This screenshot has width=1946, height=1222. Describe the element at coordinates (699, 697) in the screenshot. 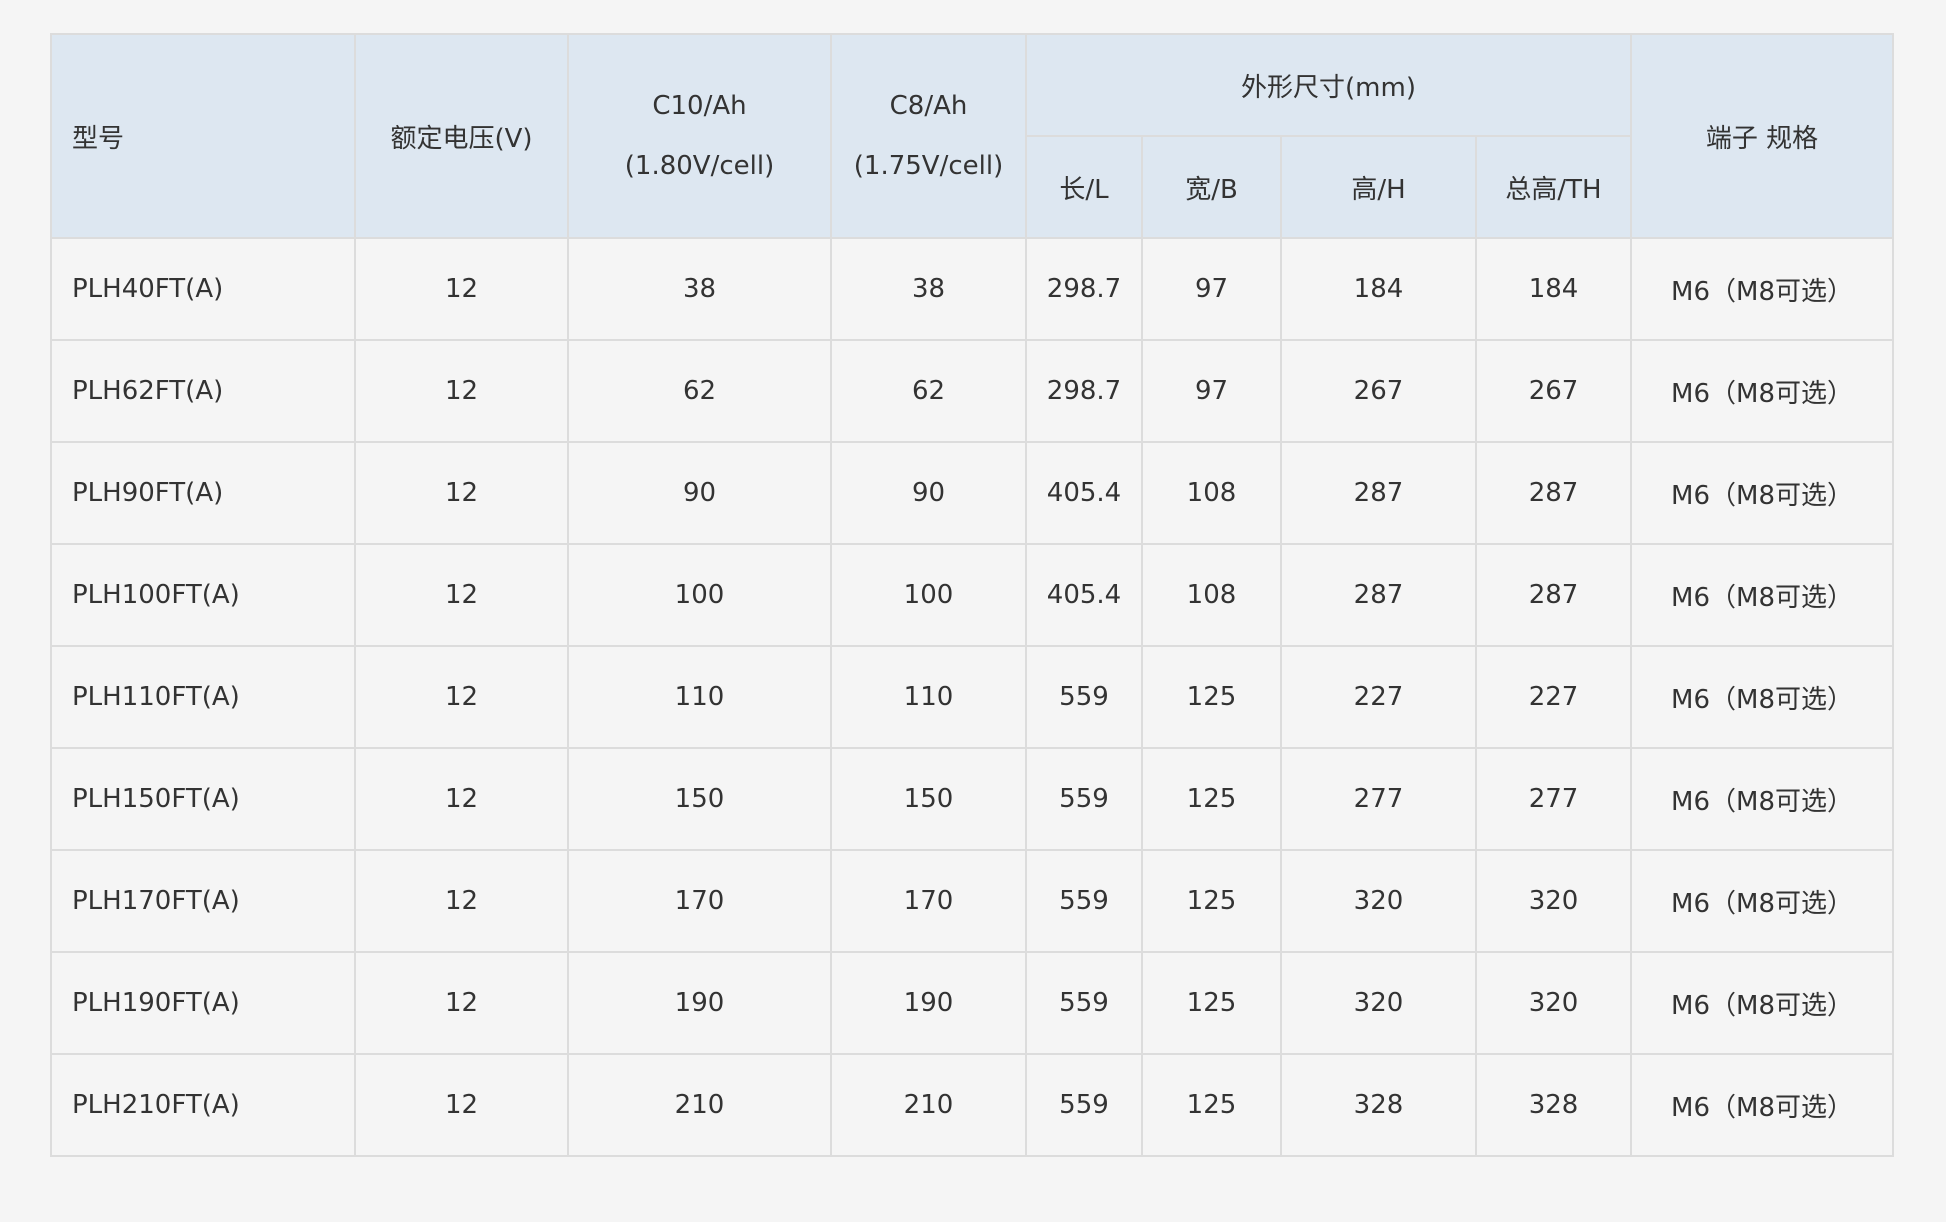

I see `cell-c10: 110` at that location.